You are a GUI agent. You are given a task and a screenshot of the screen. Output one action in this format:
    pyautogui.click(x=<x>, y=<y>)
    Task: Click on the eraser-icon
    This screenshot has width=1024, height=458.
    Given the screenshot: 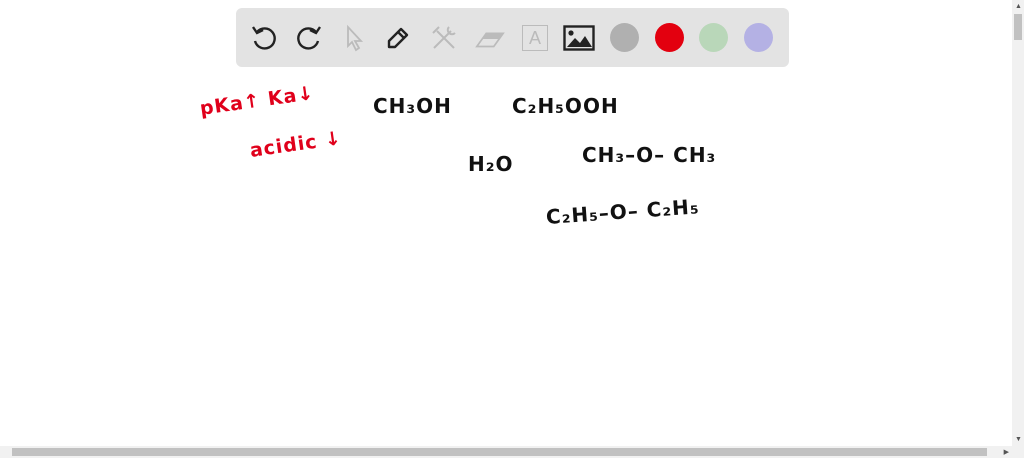 What is the action you would take?
    pyautogui.click(x=490, y=40)
    